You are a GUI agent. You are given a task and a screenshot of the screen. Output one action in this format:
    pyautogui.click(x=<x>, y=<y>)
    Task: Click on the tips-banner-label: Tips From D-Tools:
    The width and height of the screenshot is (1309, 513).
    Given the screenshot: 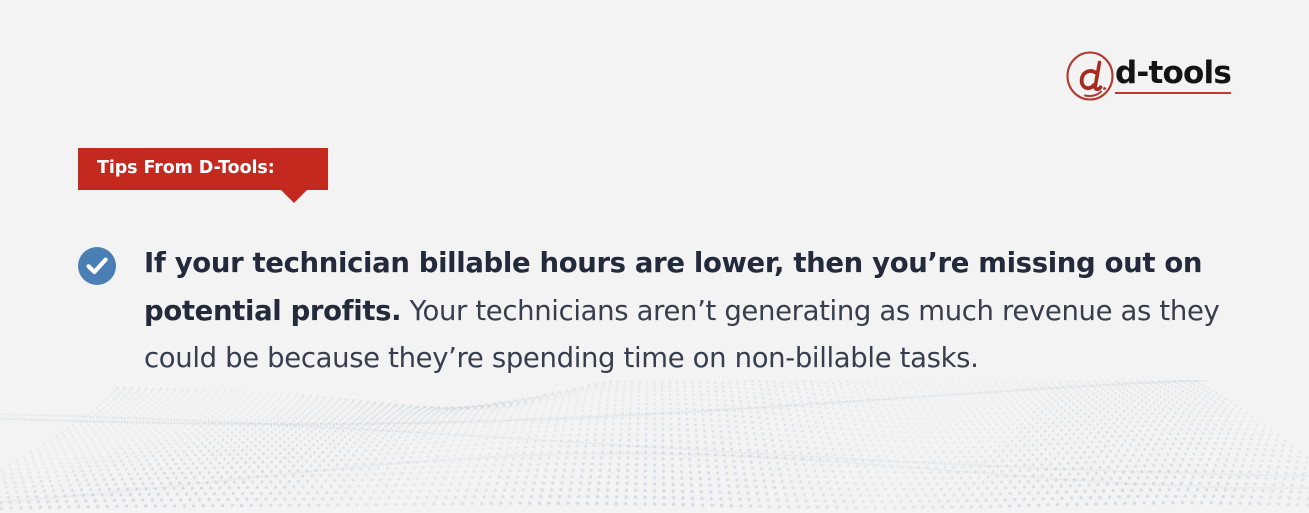 What is the action you would take?
    pyautogui.click(x=186, y=168)
    